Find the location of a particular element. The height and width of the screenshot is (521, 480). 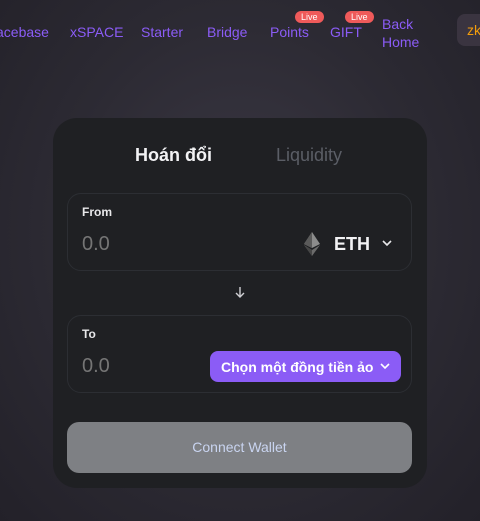

nav-item-spacebase: acebase is located at coordinates (24, 32).